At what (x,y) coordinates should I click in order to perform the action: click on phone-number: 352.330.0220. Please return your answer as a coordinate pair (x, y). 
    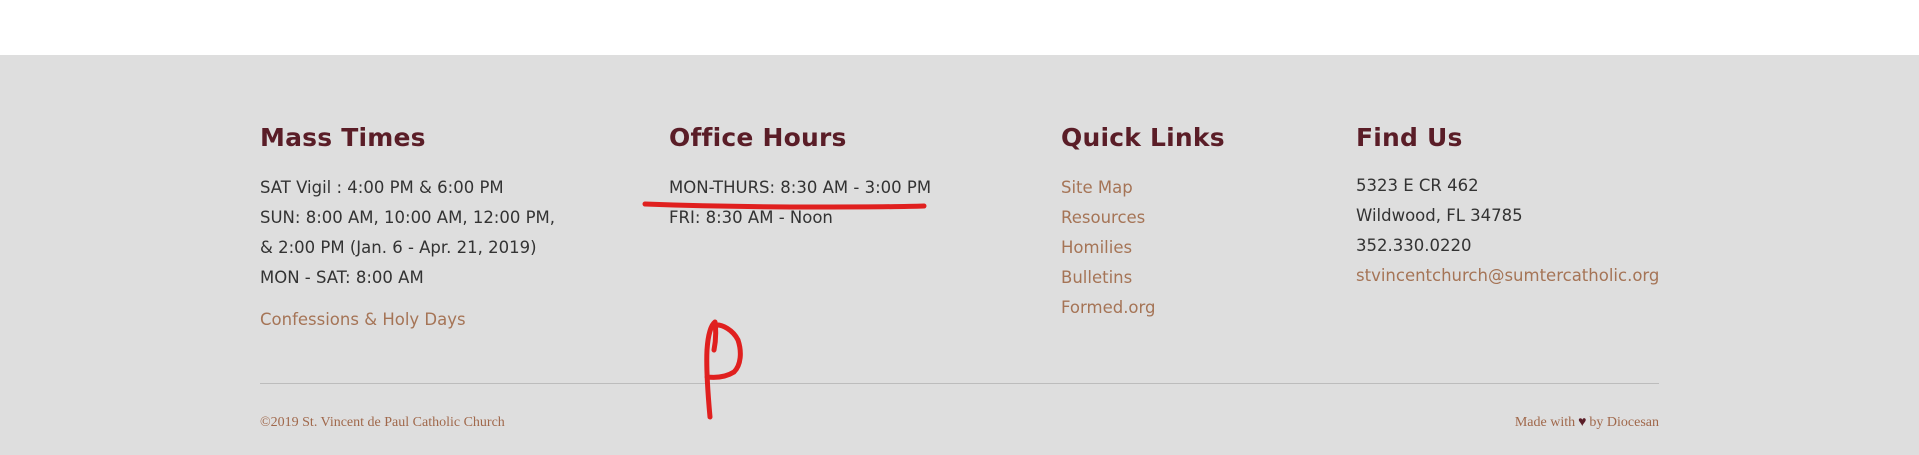
    Looking at the image, I should click on (1507, 246).